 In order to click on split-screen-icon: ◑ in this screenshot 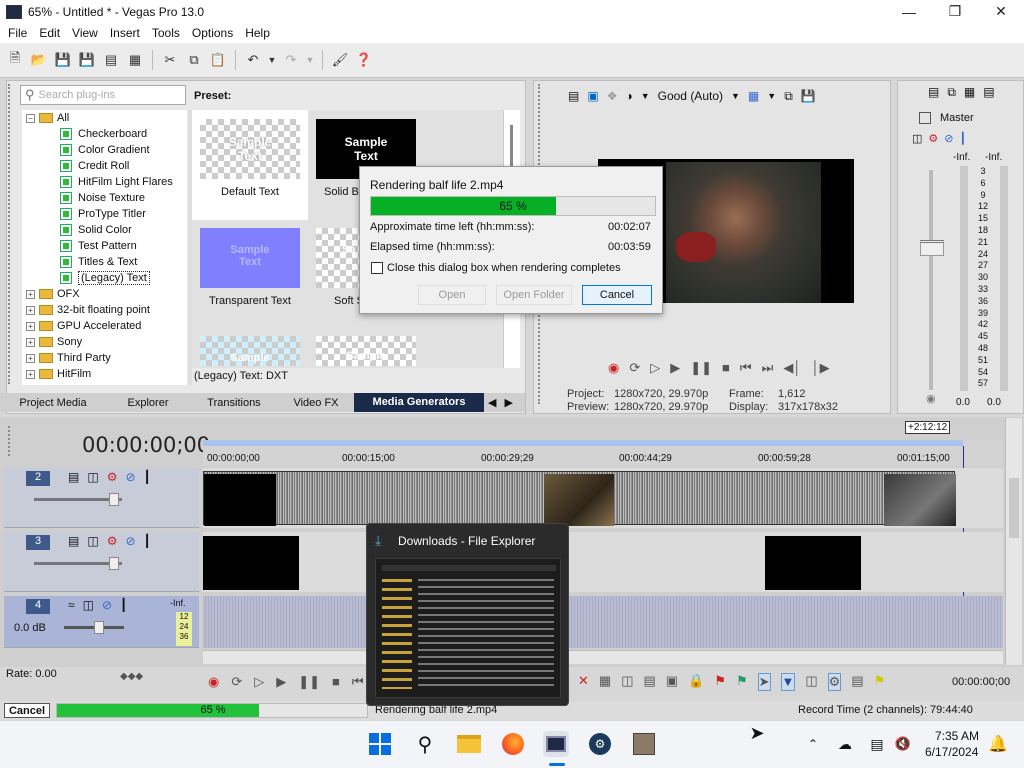, I will do `click(628, 96)`.